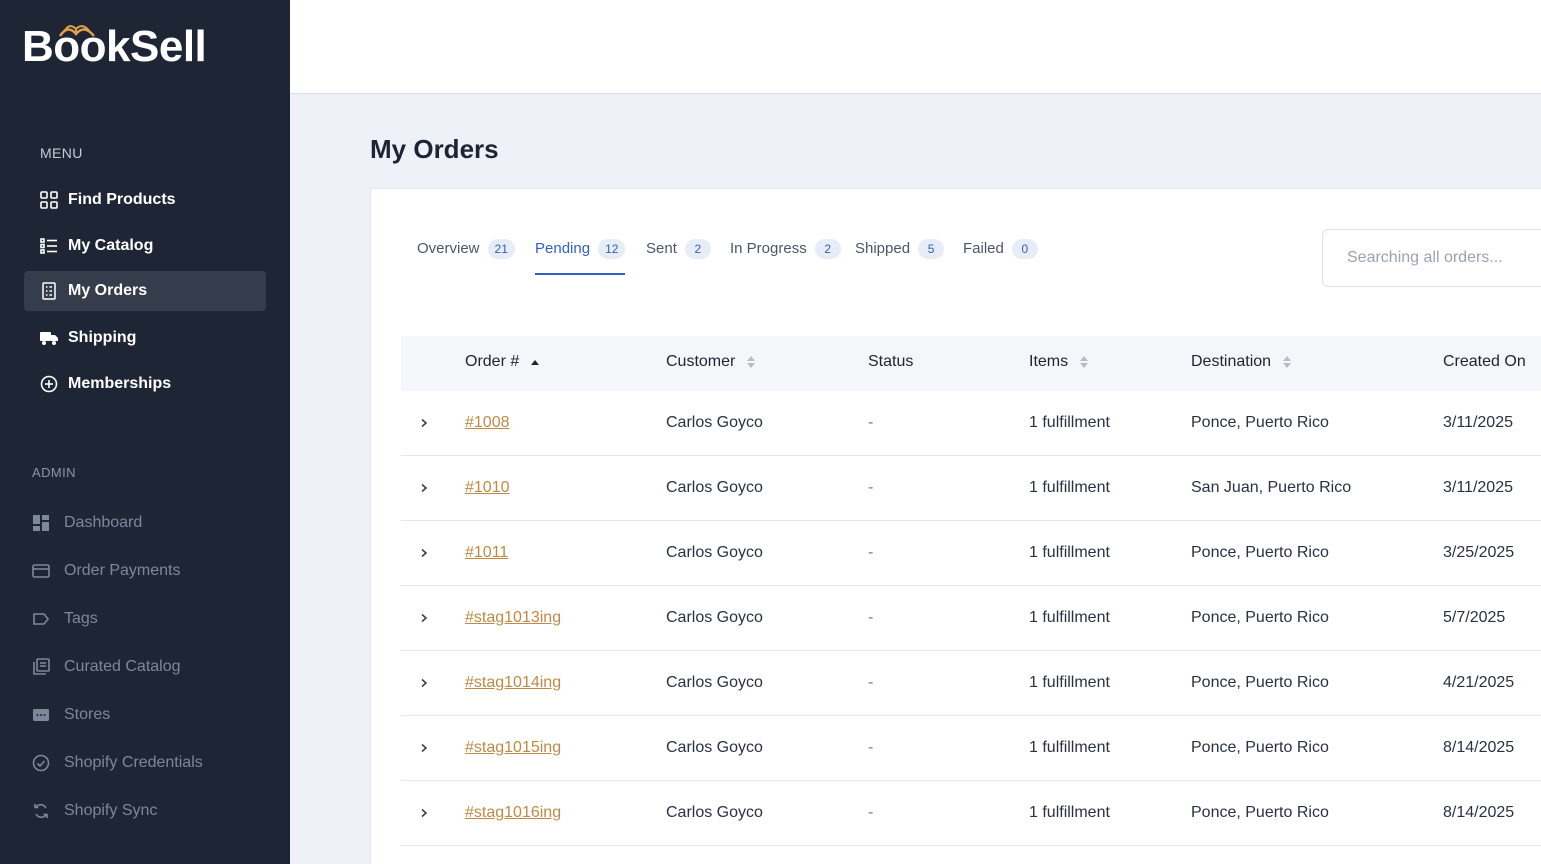 This screenshot has width=1541, height=864. I want to click on created-on-cell-text: 4/21/2025, so click(1479, 682).